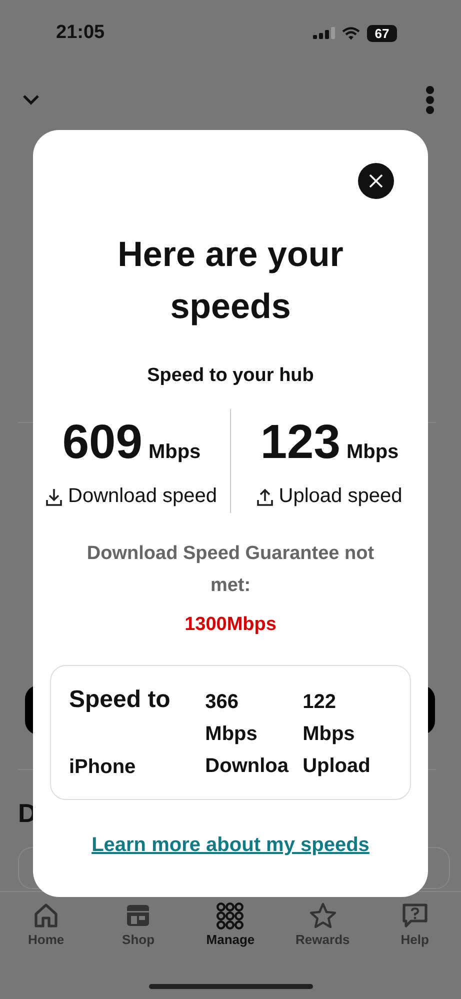 The image size is (461, 999). Describe the element at coordinates (103, 767) in the screenshot. I see `device-name: iPhone` at that location.